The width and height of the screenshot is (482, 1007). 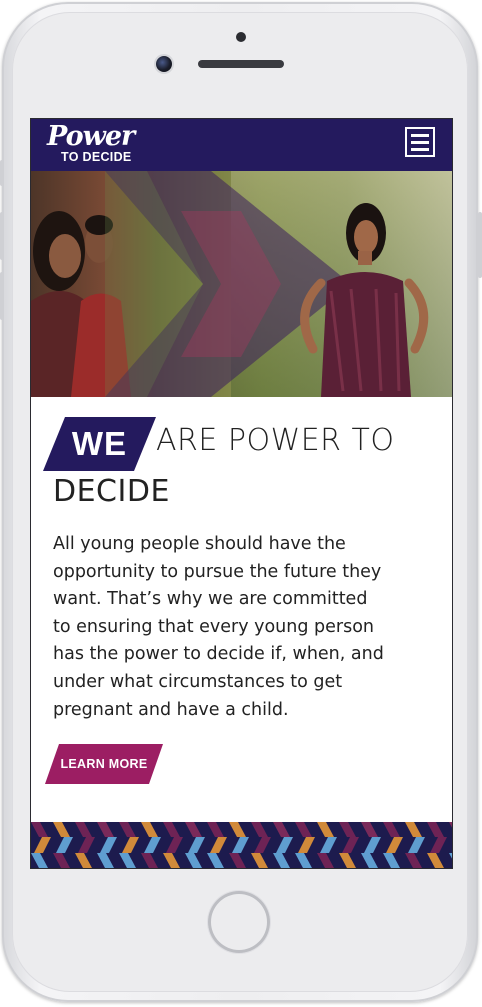 I want to click on volume-up-button, so click(x=2, y=236).